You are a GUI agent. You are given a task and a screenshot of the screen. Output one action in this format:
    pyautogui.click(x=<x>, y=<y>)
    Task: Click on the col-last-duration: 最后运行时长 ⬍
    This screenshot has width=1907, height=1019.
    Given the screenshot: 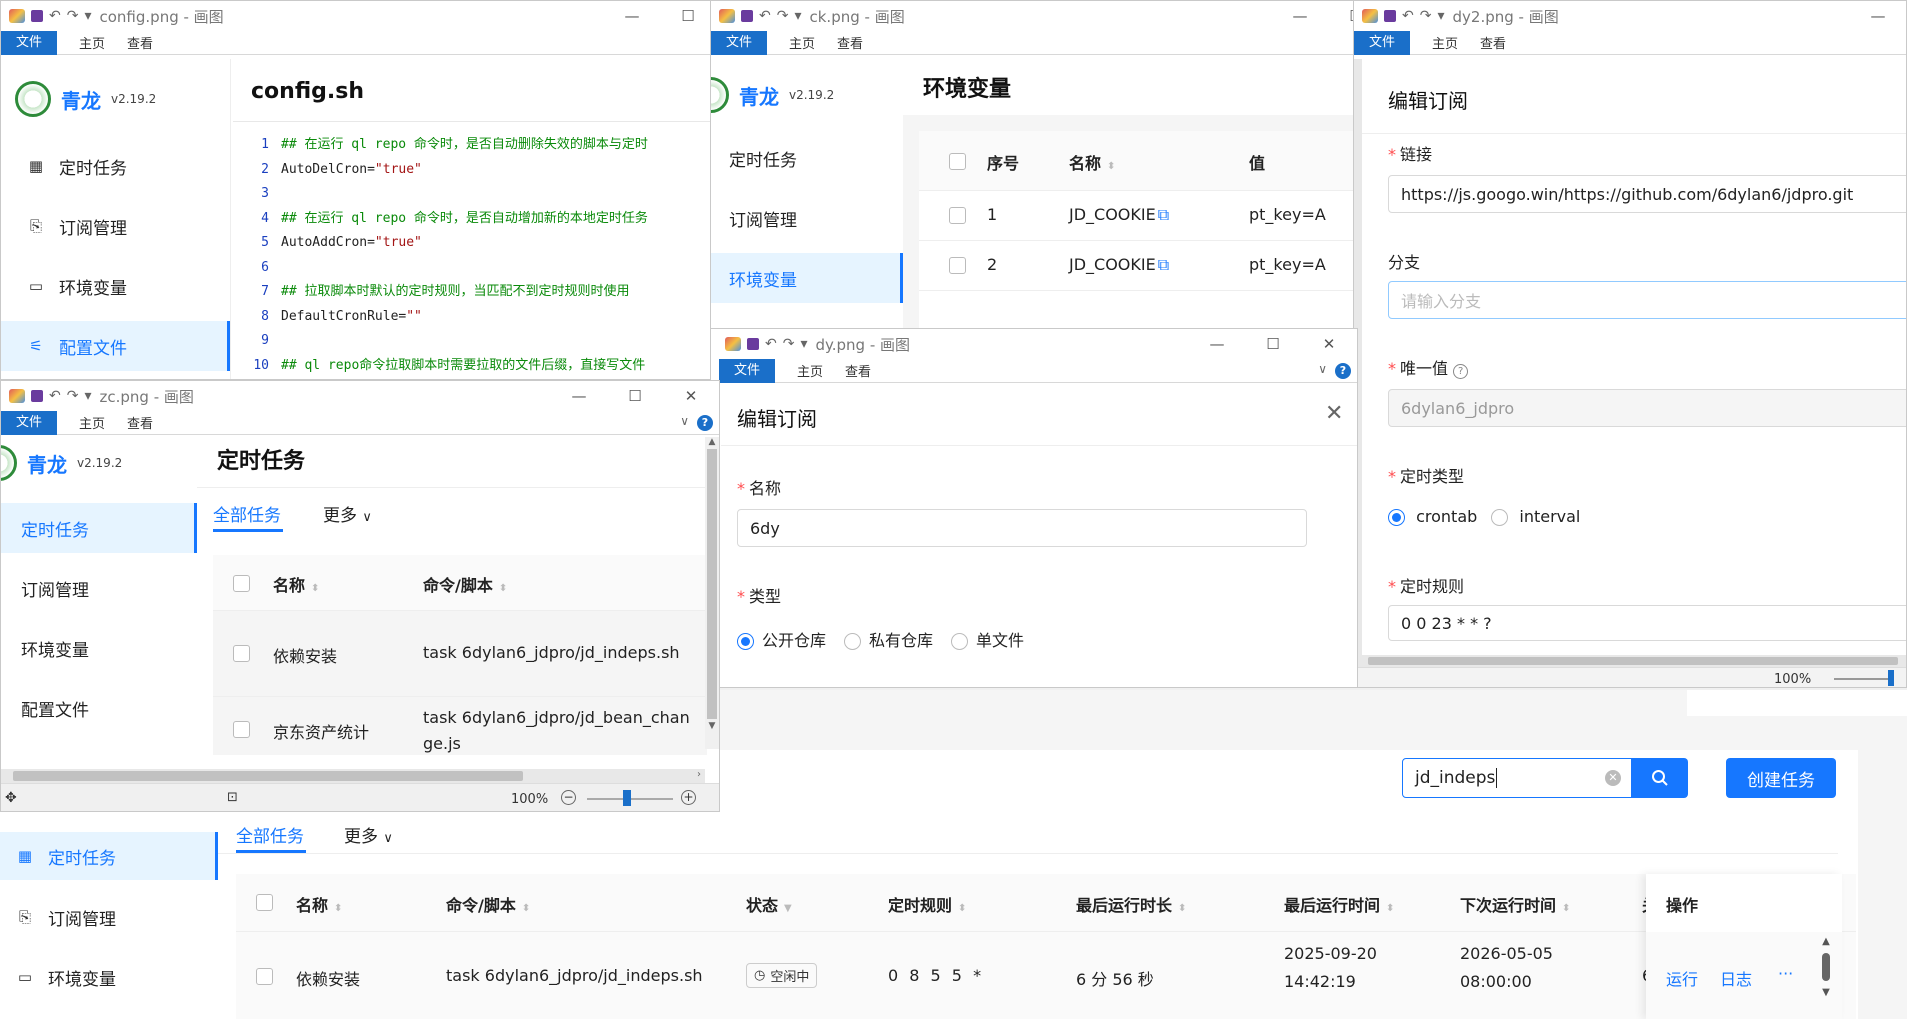 What is the action you would take?
    pyautogui.click(x=1131, y=904)
    